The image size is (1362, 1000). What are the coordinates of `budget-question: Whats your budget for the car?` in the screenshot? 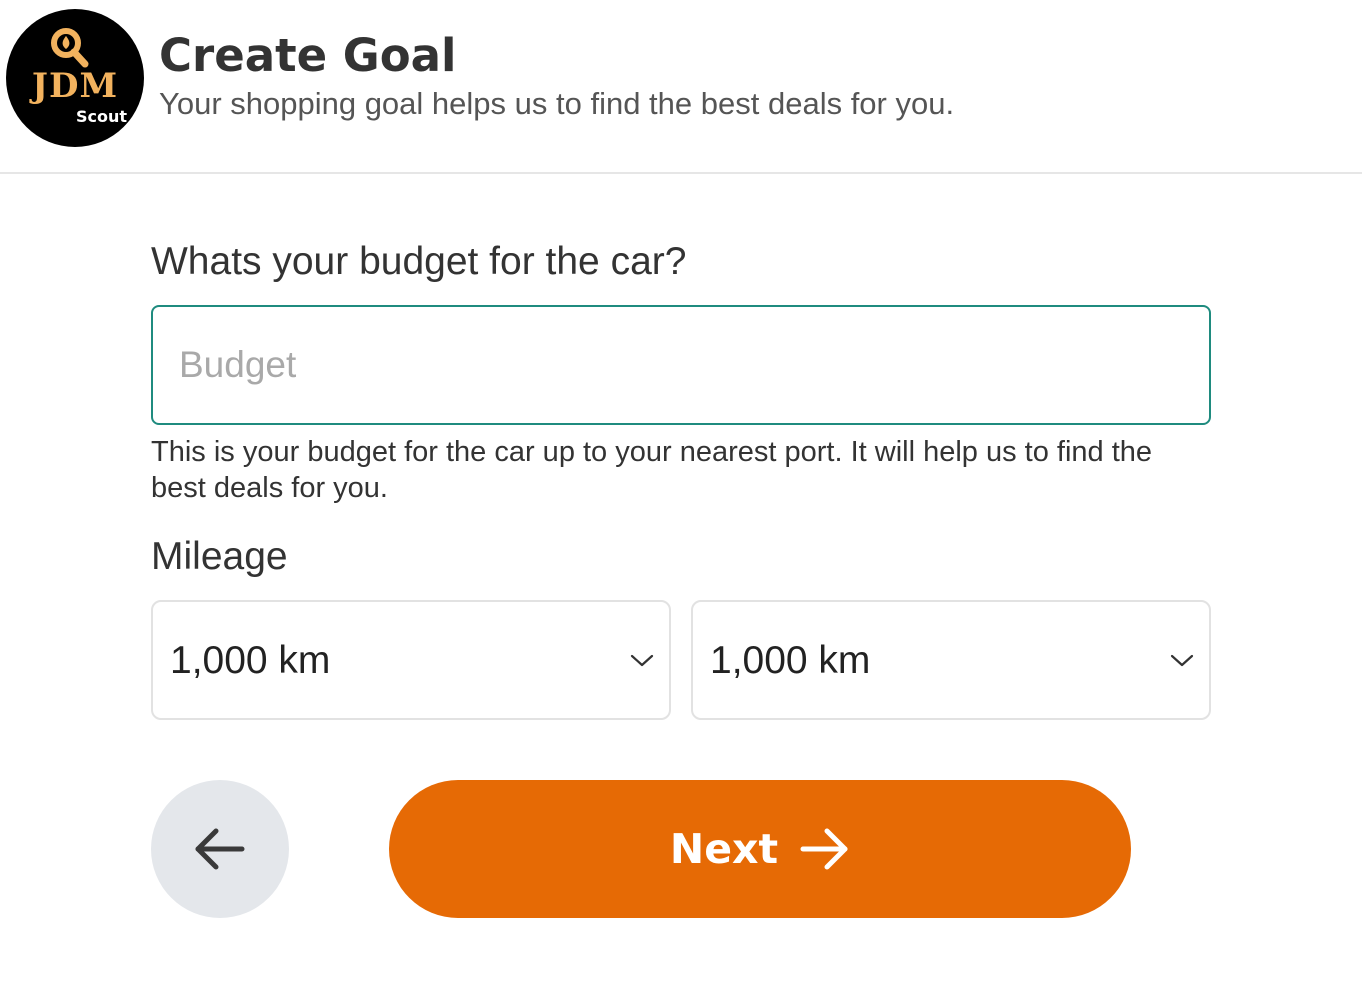 It's located at (419, 261).